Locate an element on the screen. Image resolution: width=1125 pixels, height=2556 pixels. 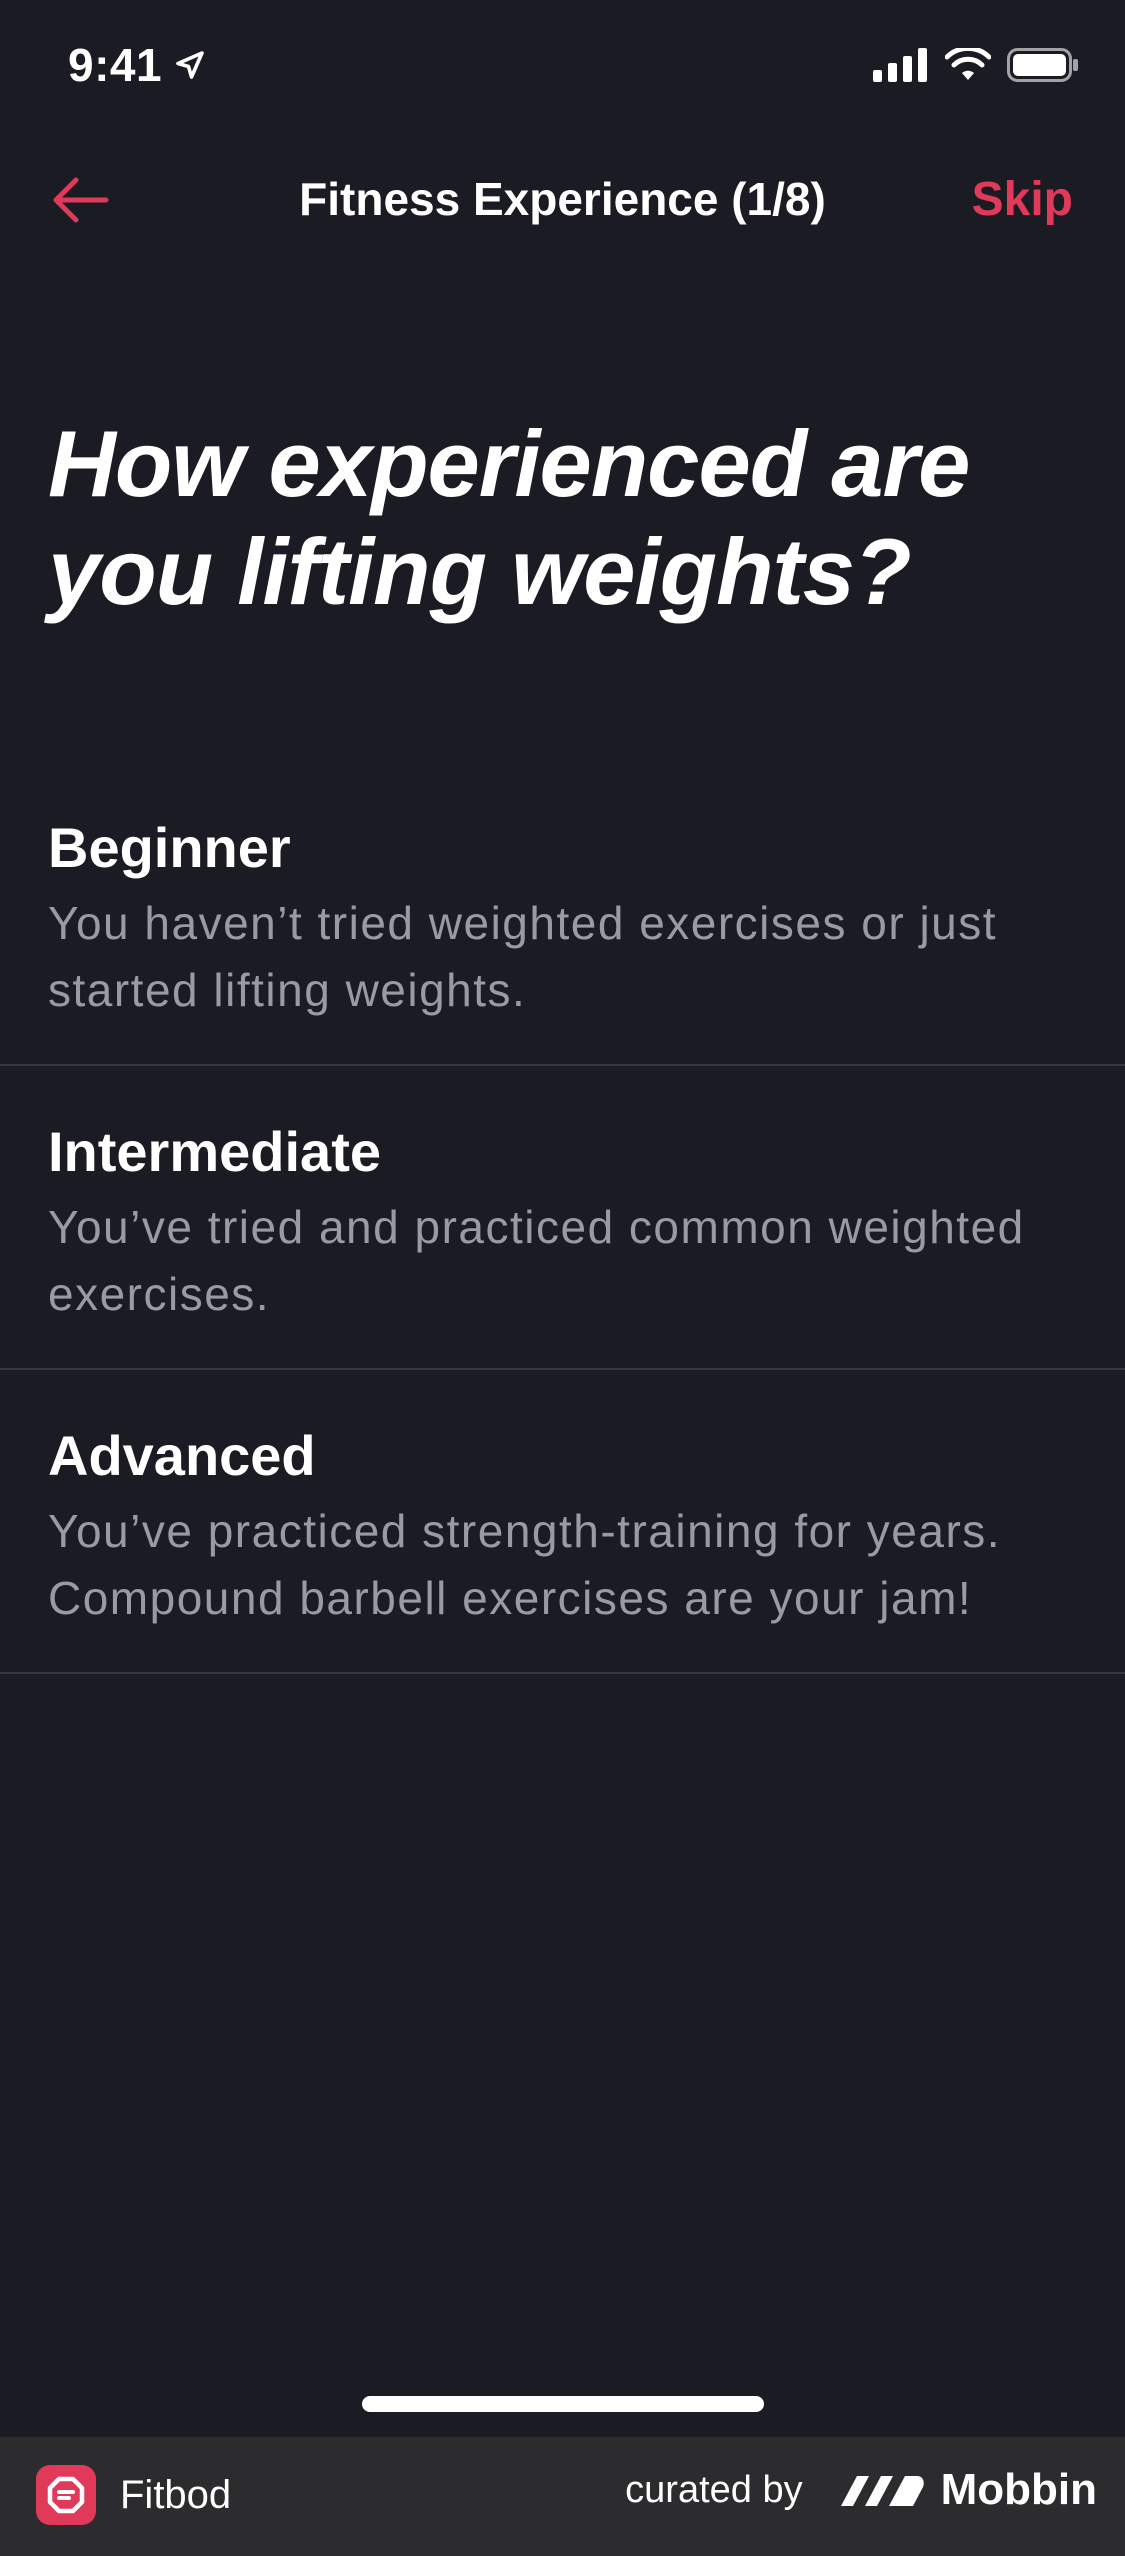
status-bar: 9:41 is located at coordinates (562, 70).